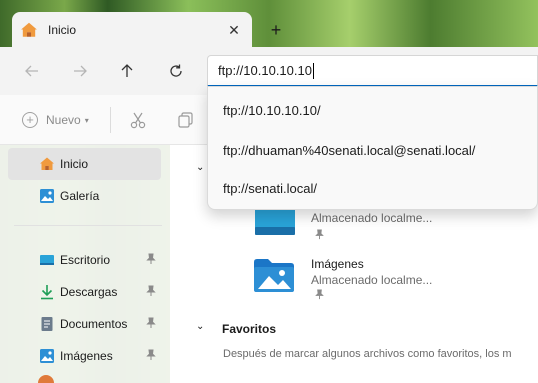 The image size is (538, 383). I want to click on sidebar-item-escritorio: Escritorio, so click(84, 260).